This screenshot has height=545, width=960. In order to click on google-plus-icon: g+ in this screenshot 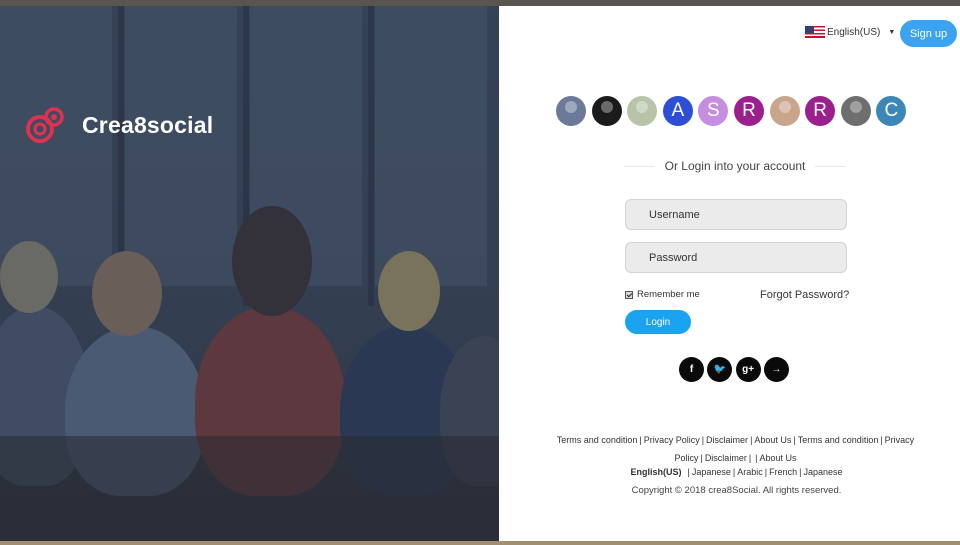, I will do `click(748, 369)`.